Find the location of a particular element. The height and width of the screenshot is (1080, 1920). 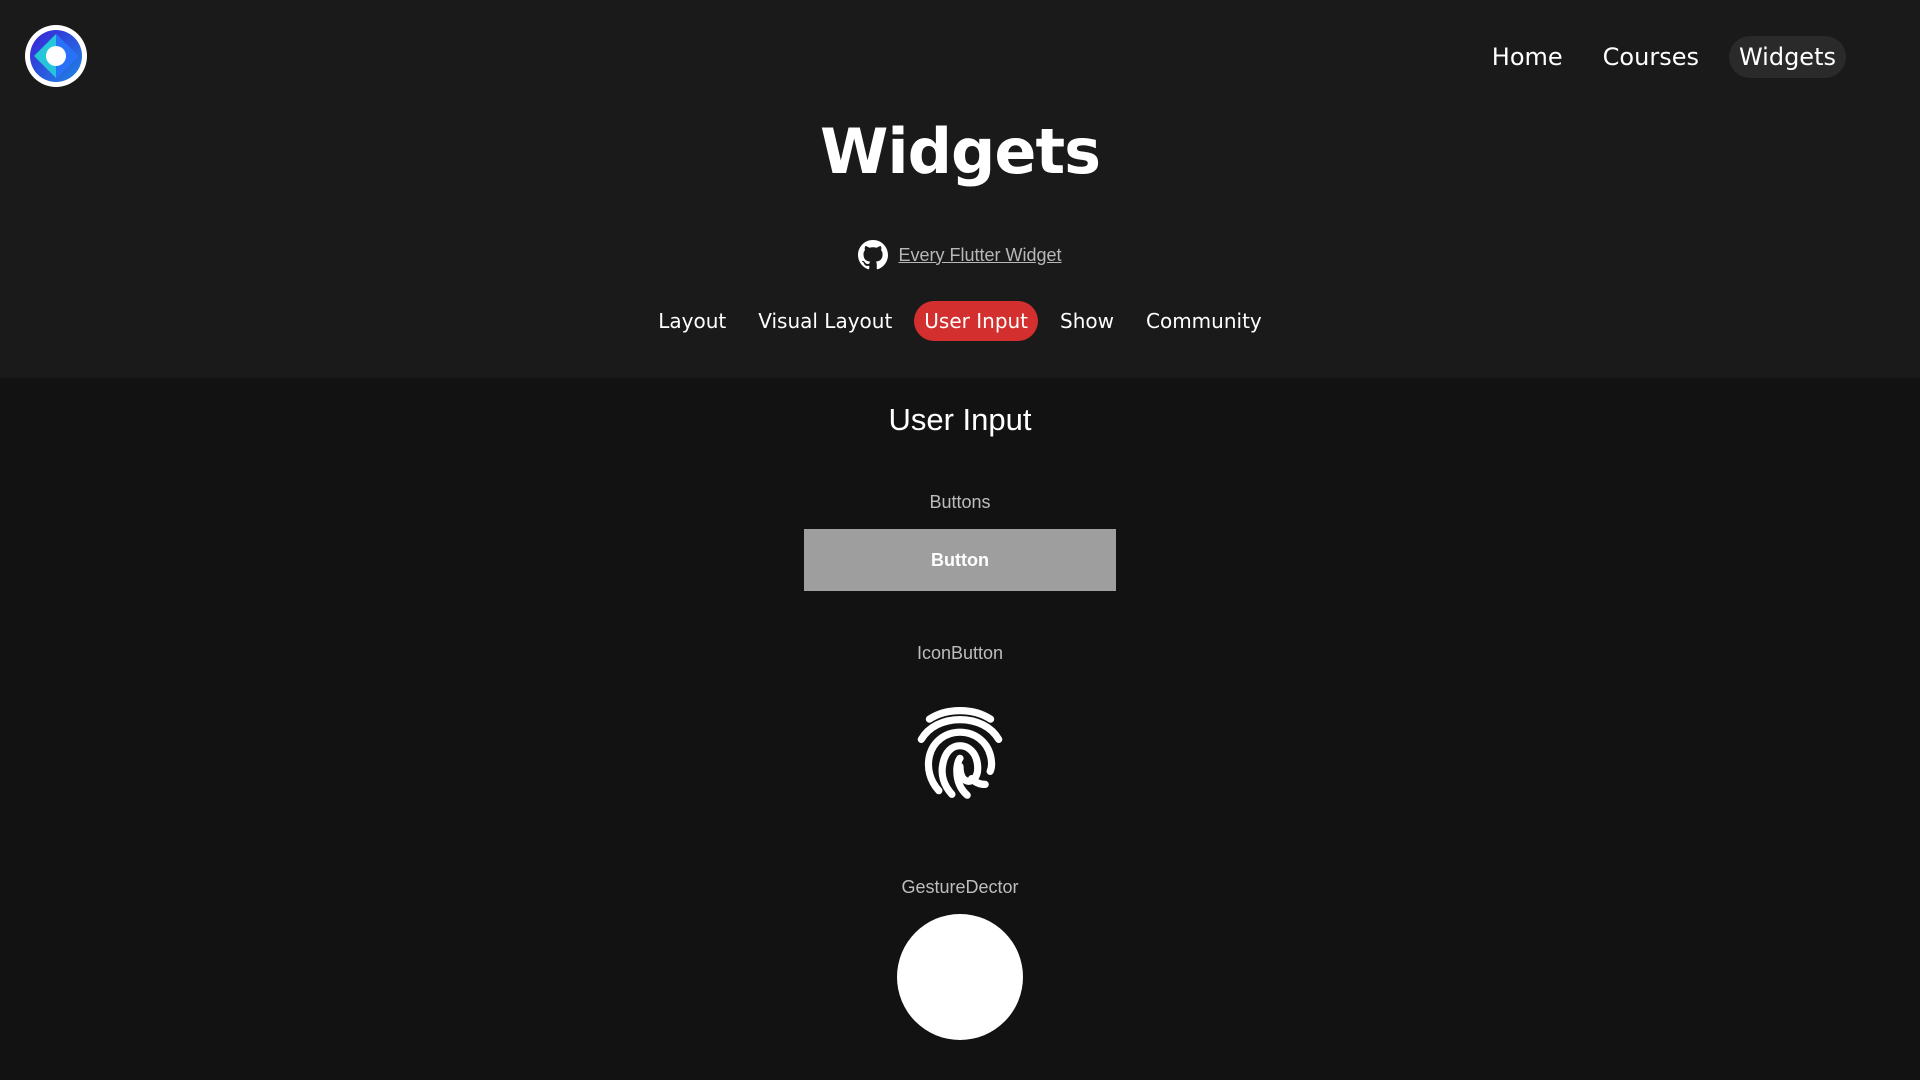

nav-courses: Courses is located at coordinates (1651, 57).